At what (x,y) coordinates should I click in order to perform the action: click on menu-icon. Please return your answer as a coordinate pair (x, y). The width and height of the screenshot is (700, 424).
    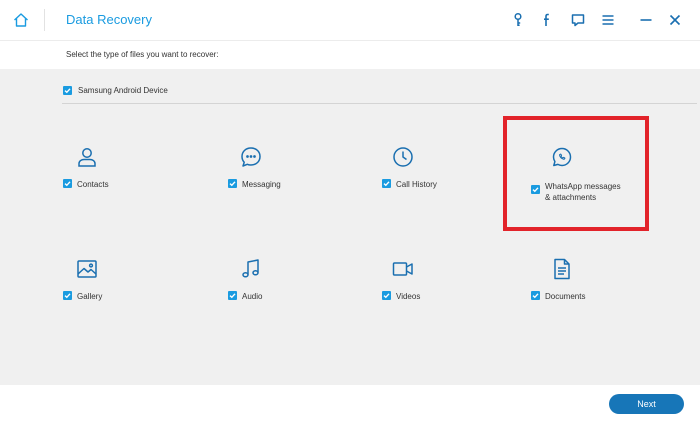
    Looking at the image, I should click on (608, 20).